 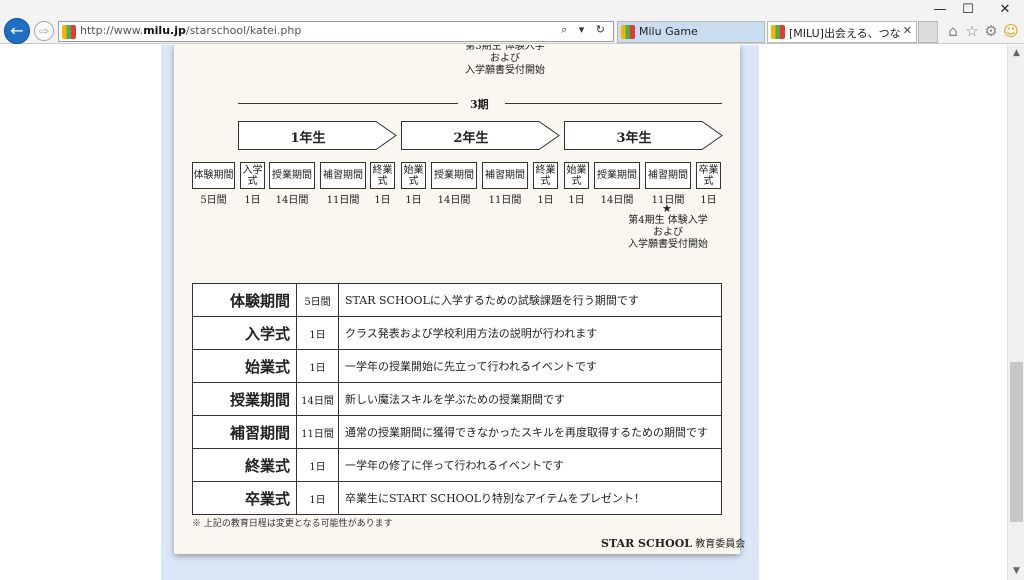 I want to click on minimize-icon: —, so click(x=940, y=9).